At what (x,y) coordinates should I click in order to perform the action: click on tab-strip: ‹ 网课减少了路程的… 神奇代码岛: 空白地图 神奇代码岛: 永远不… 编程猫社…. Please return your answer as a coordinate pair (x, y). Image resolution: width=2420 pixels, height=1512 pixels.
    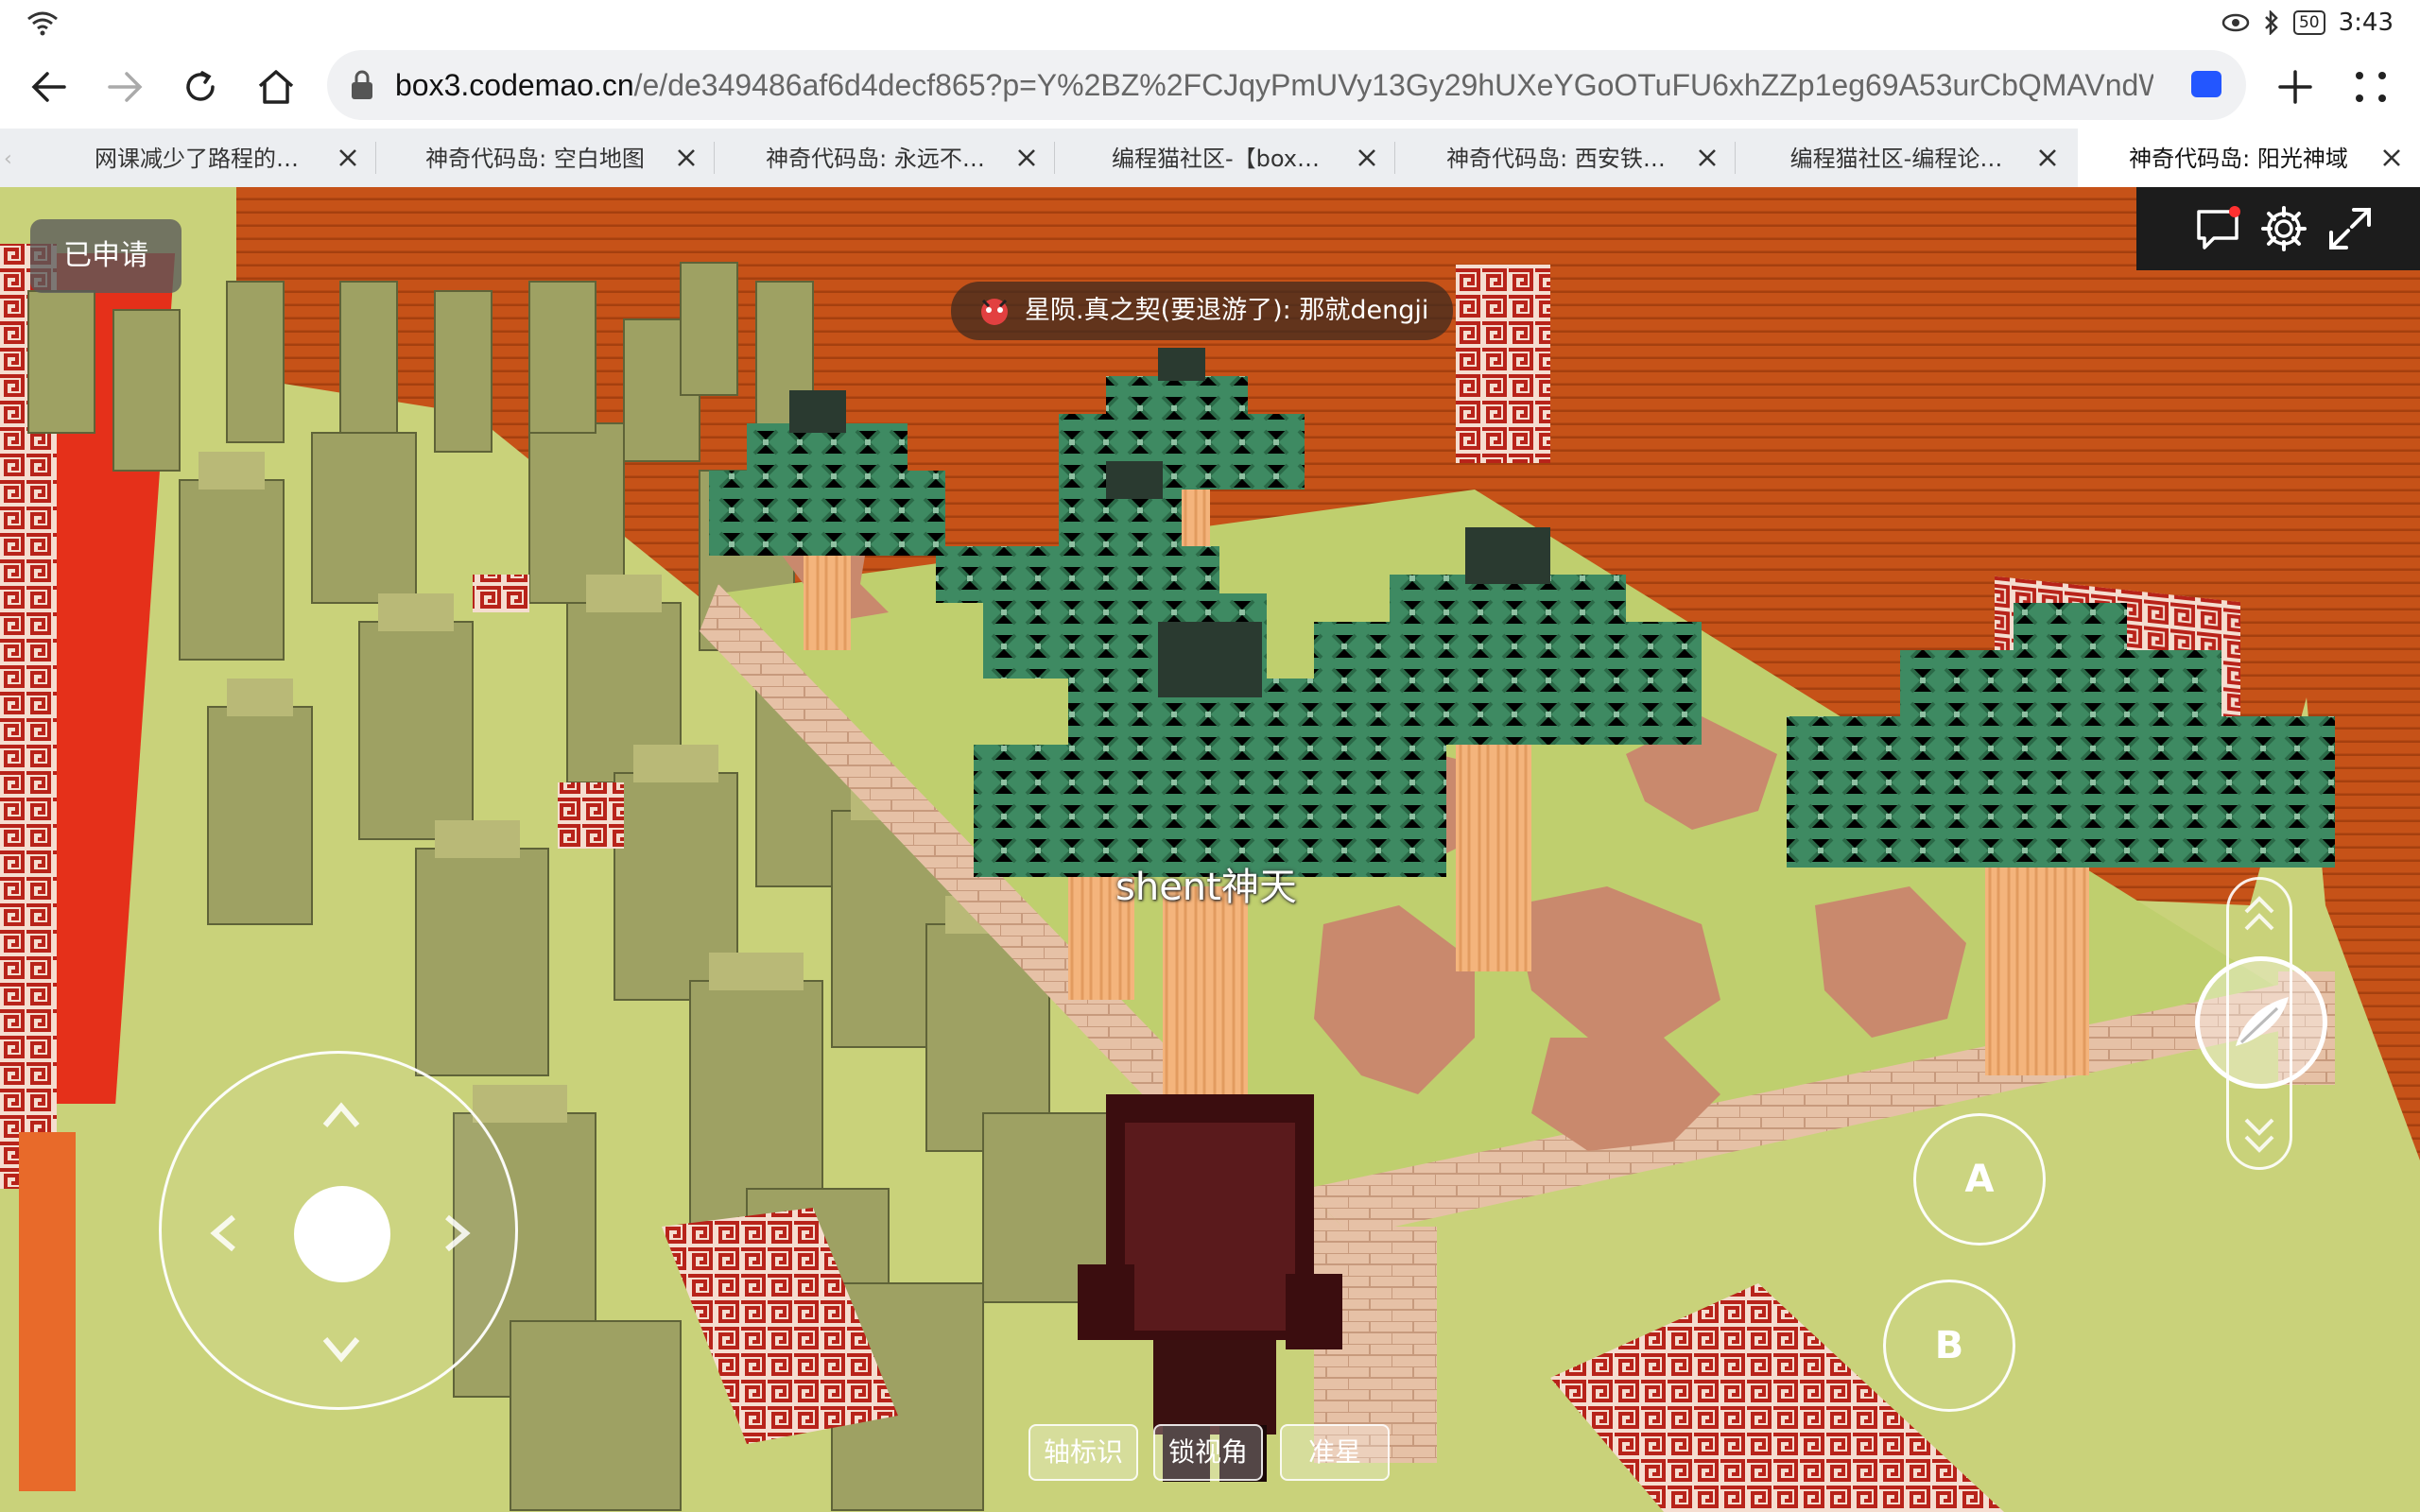
    Looking at the image, I should click on (1210, 158).